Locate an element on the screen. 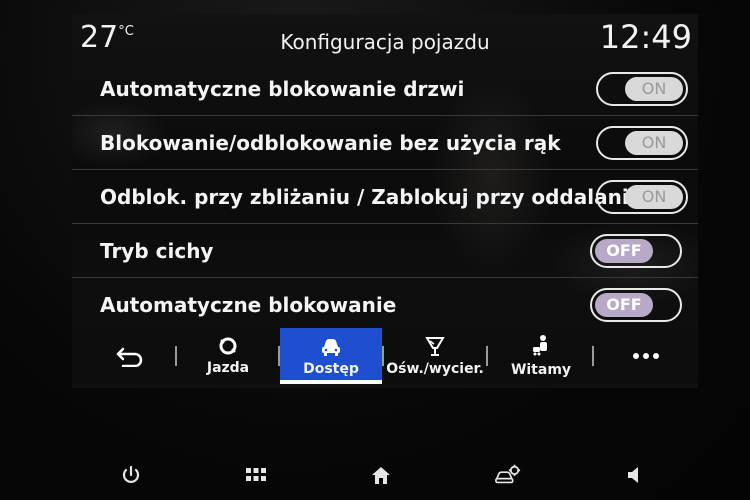 The image size is (750, 500). status-bar: 27°C Konfiguracja pojazdu 12:49 is located at coordinates (385, 37).